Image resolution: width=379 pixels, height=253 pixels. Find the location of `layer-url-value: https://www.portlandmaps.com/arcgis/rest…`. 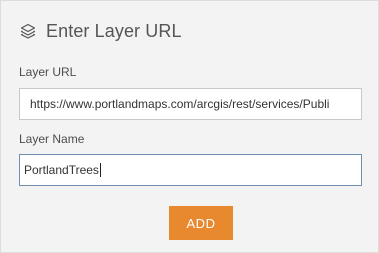

layer-url-value: https://www.portlandmaps.com/arcgis/rest… is located at coordinates (180, 104).